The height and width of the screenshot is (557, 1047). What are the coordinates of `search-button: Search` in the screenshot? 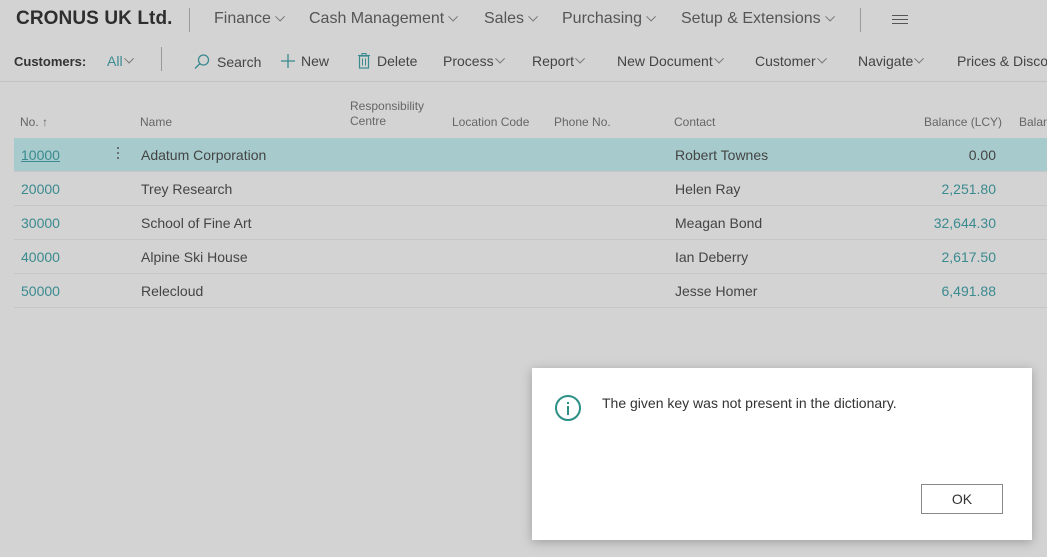 It's located at (227, 62).